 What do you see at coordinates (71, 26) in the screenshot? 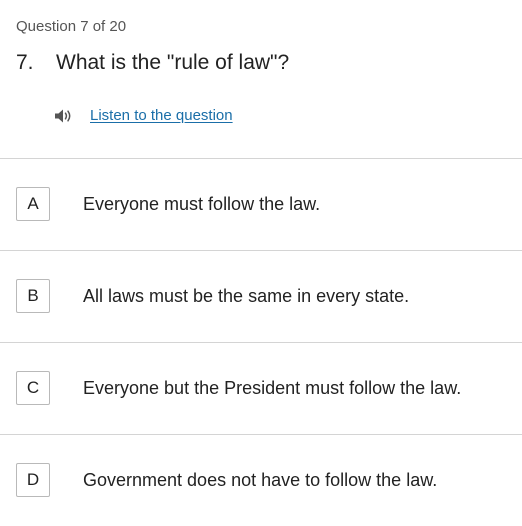
I see `question-progress: Question 7 of 20` at bounding box center [71, 26].